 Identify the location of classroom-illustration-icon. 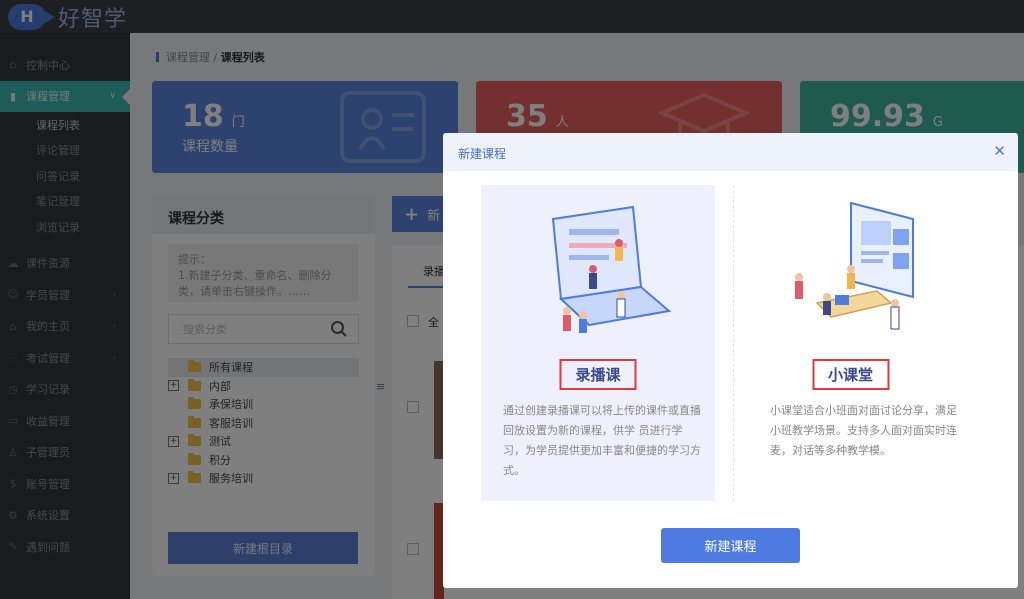
(854, 265).